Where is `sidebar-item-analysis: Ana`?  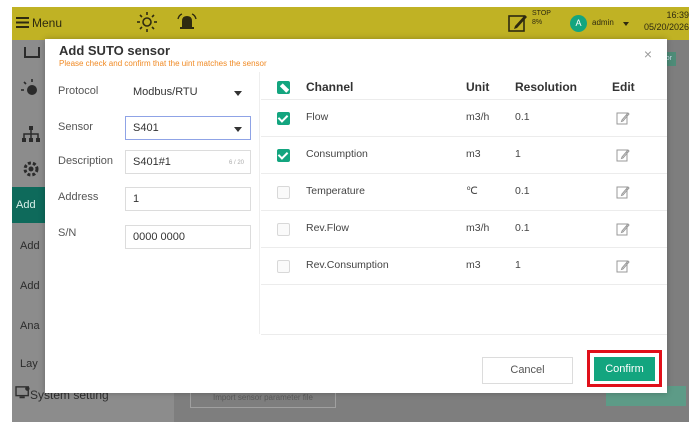 sidebar-item-analysis: Ana is located at coordinates (29, 326).